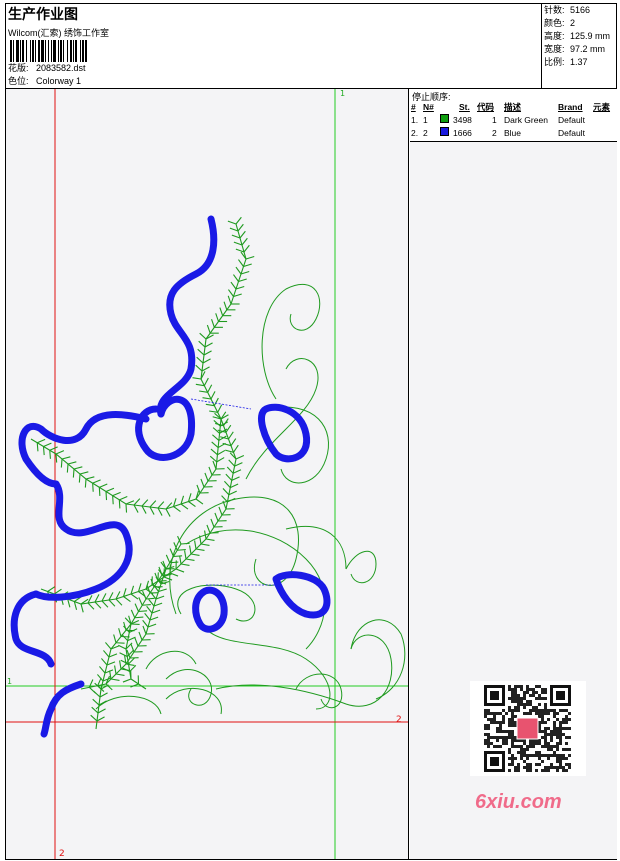 The image size is (620, 861). Describe the element at coordinates (494, 120) in the screenshot. I see `row-code: 1` at that location.